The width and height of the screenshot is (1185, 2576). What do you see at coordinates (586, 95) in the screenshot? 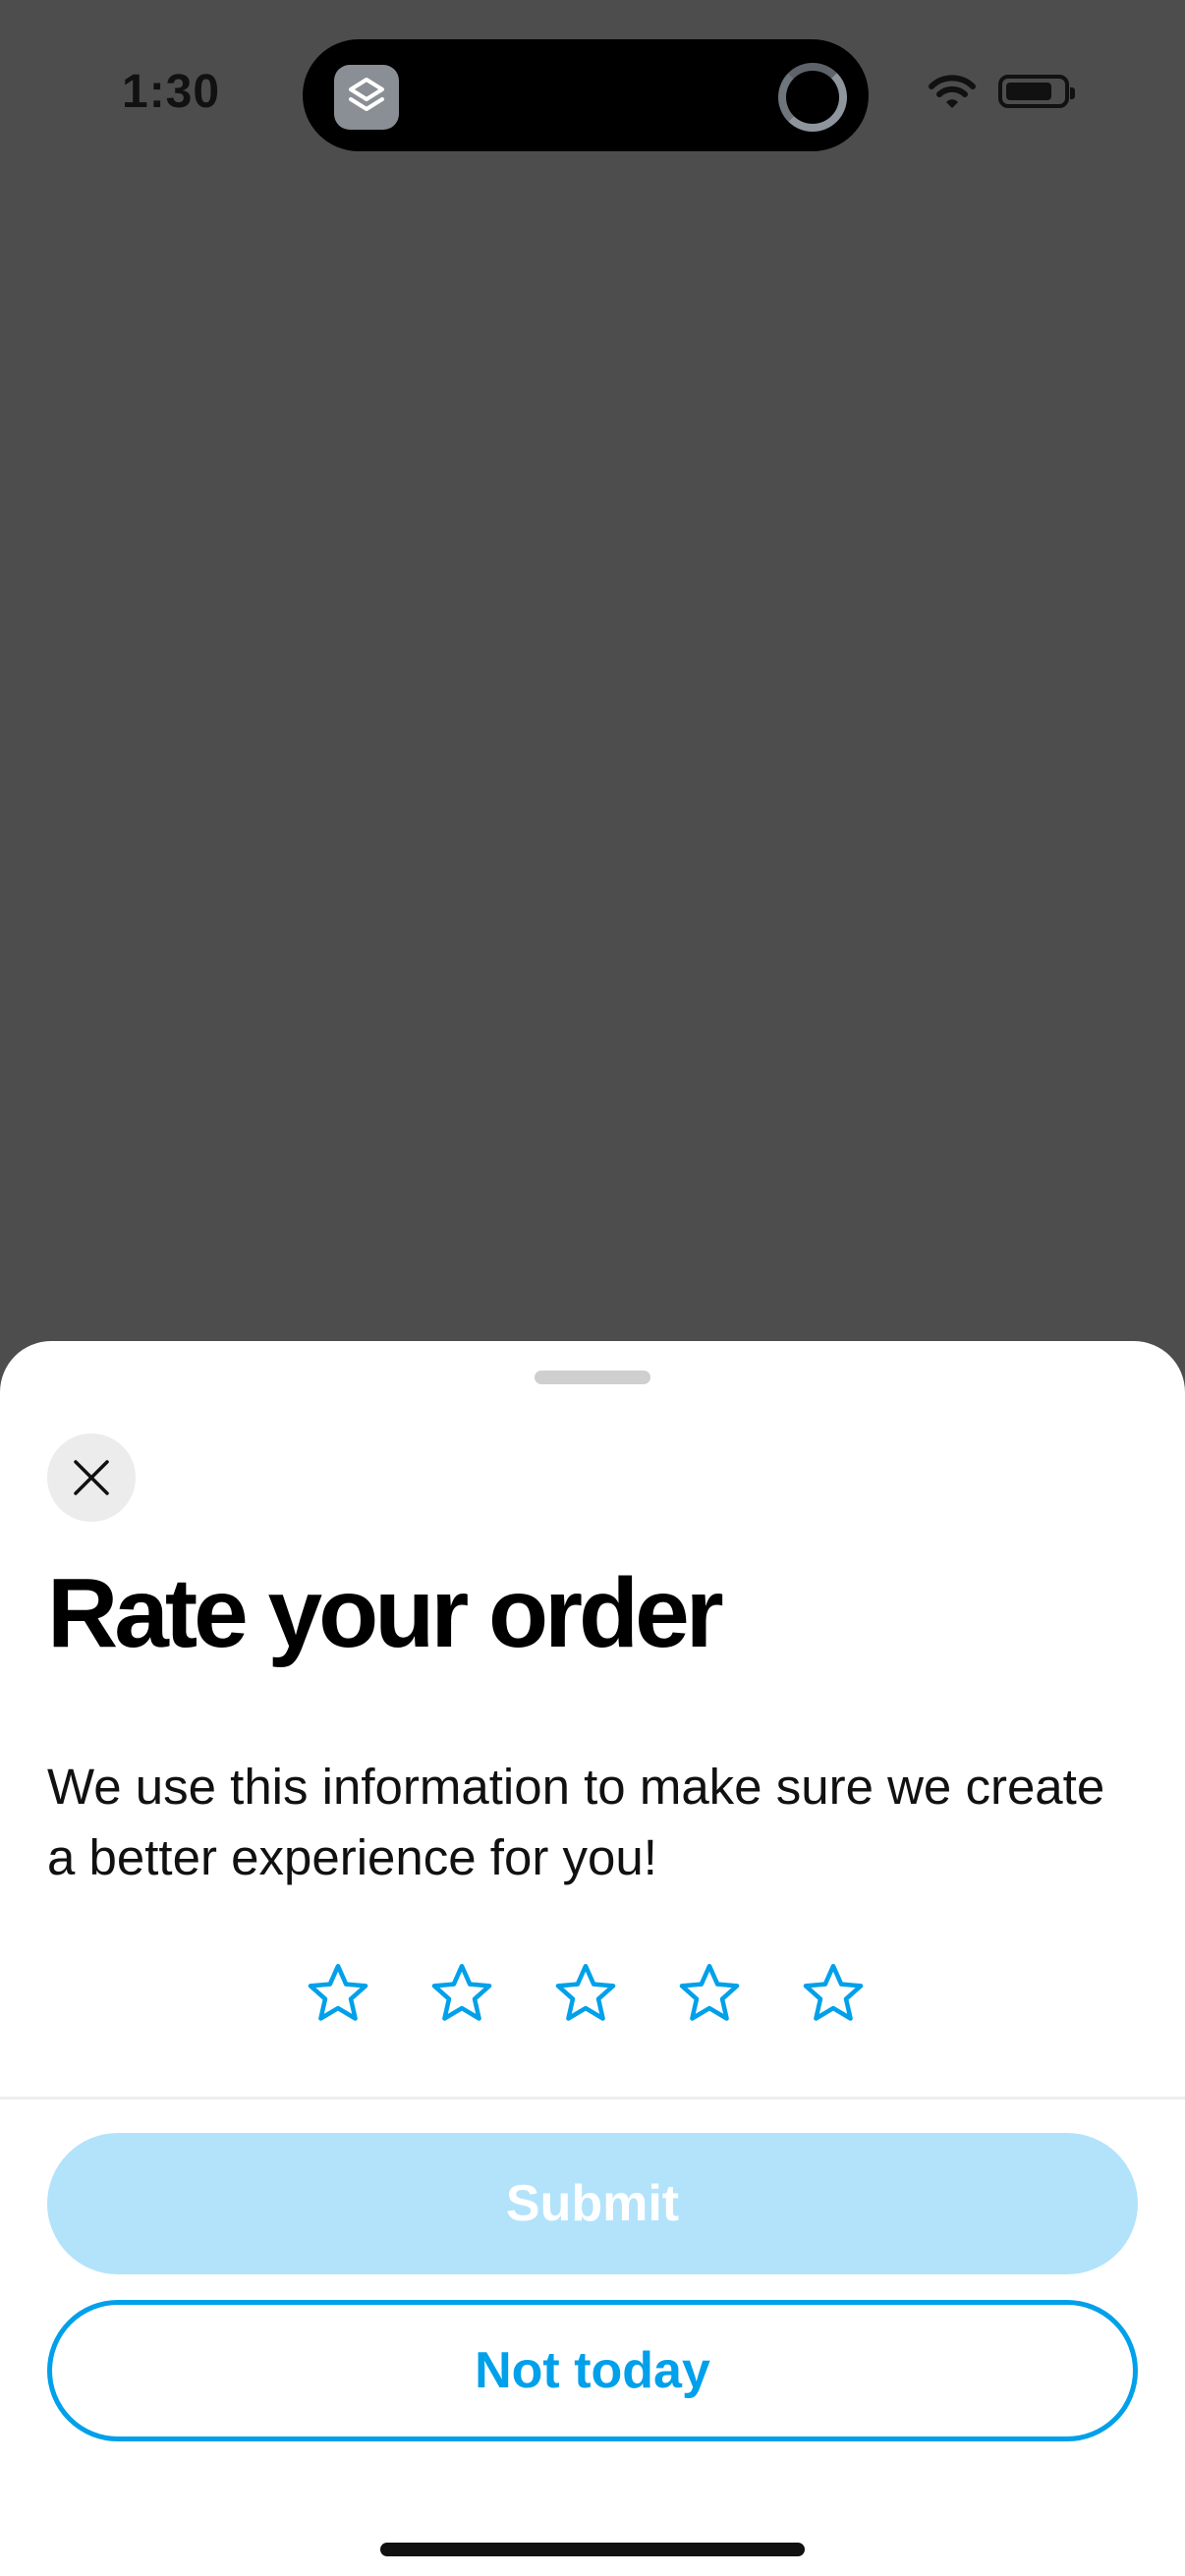
I see `dynamic-island` at bounding box center [586, 95].